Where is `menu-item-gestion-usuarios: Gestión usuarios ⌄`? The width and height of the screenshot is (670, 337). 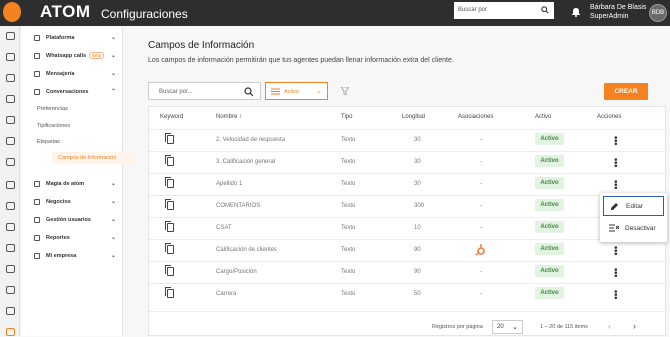 menu-item-gestion-usuarios: Gestión usuarios ⌄ is located at coordinates (72, 221).